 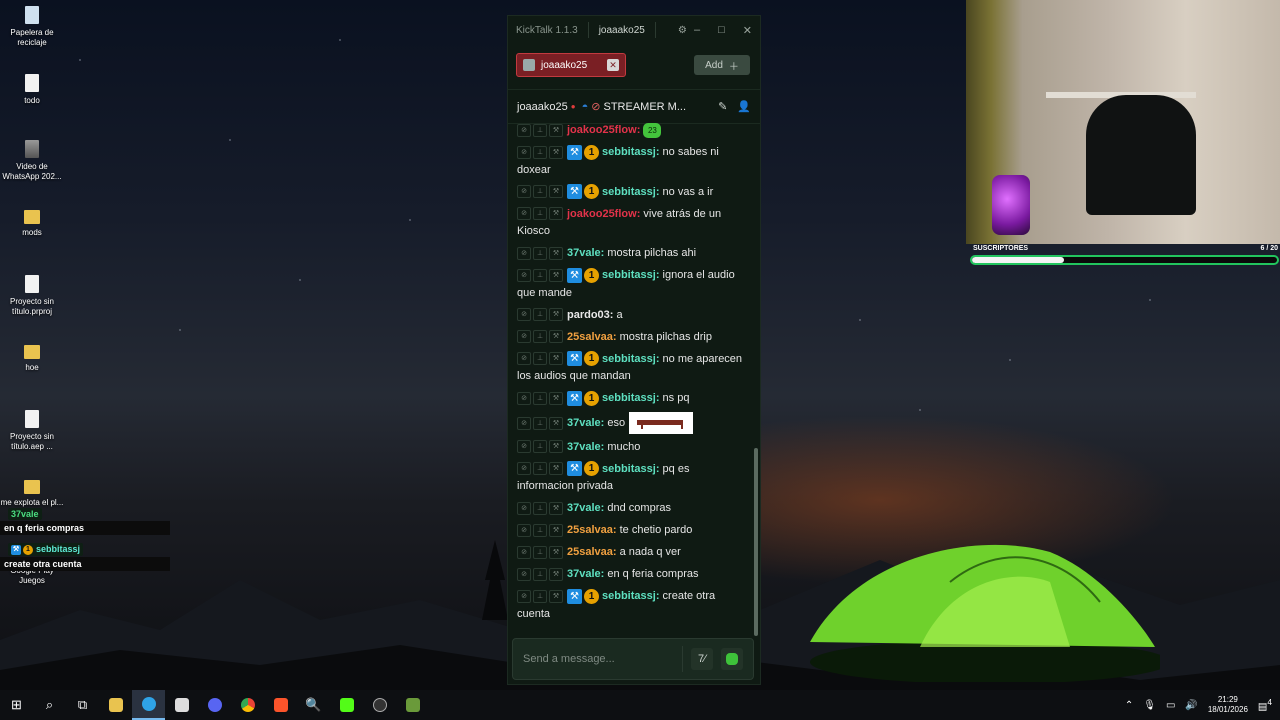 What do you see at coordinates (346, 705) in the screenshot?
I see `kick-icon` at bounding box center [346, 705].